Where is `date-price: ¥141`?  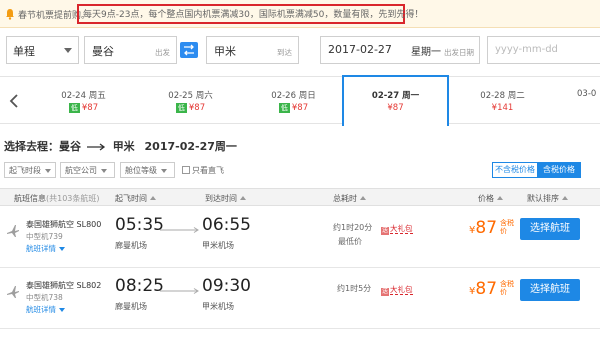
date-price: ¥141 is located at coordinates (502, 108).